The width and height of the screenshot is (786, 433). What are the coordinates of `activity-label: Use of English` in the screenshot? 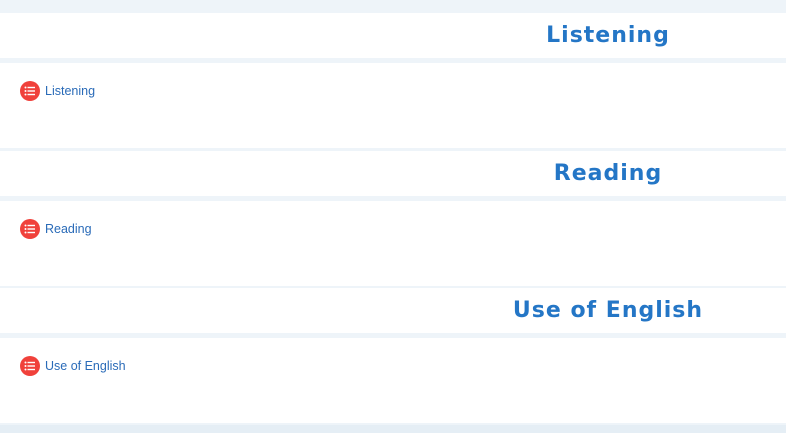 It's located at (85, 366).